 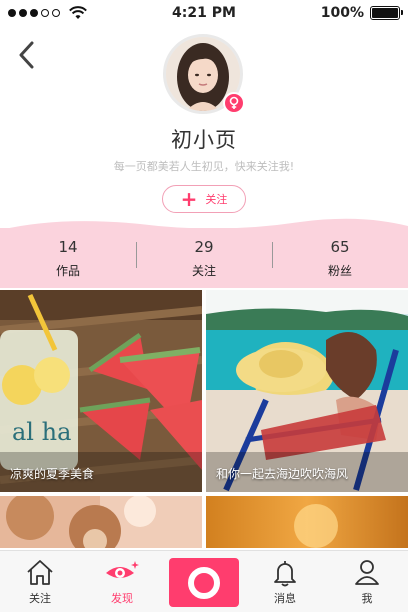 I want to click on avatar-container, so click(x=204, y=74).